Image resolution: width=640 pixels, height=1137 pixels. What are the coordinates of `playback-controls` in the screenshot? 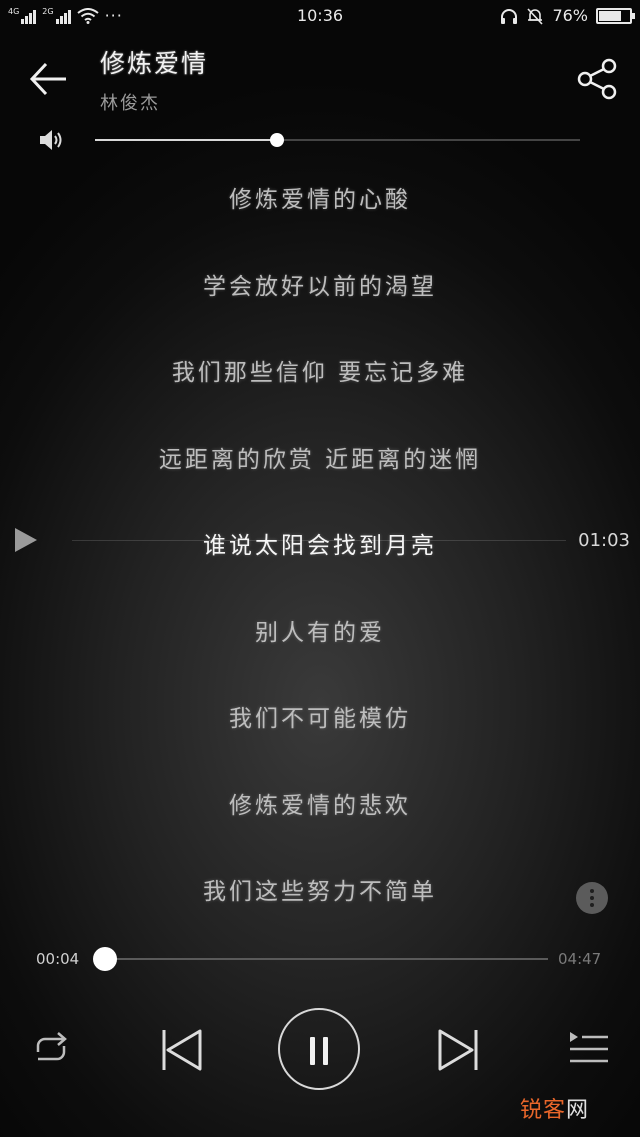 It's located at (320, 1049).